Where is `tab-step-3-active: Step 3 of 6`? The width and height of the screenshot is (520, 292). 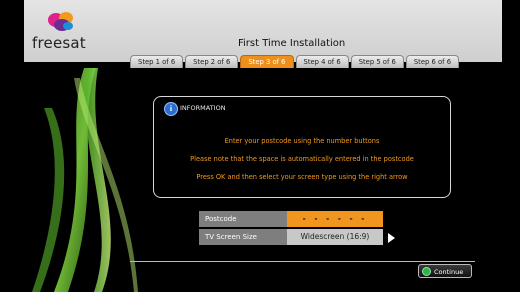 tab-step-3-active: Step 3 of 6 is located at coordinates (267, 61).